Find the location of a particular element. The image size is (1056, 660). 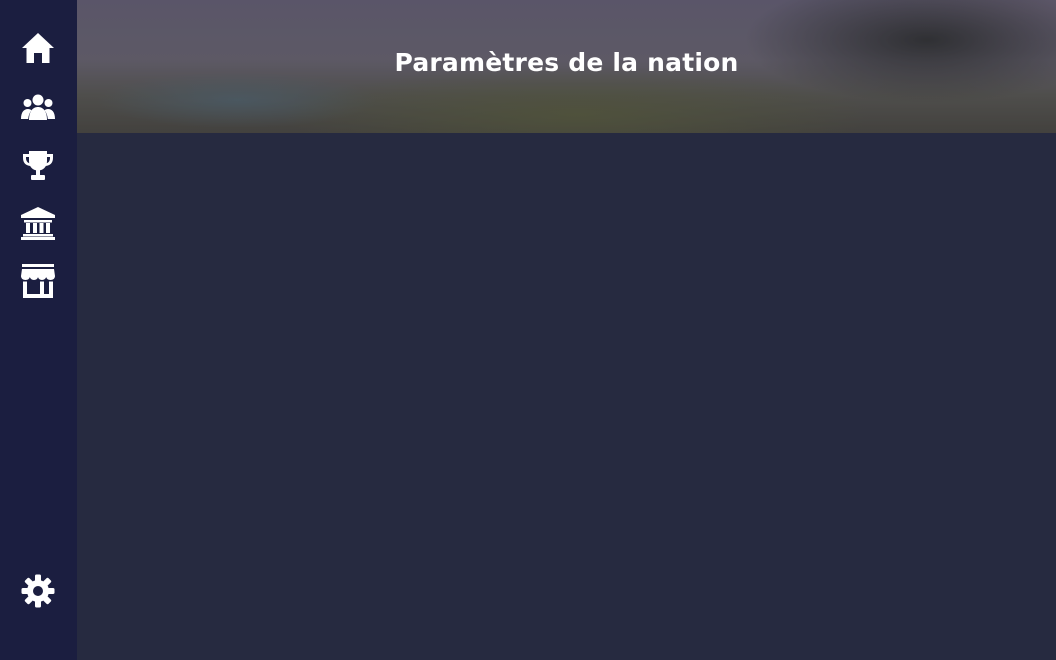

sidebar-item-rankings is located at coordinates (38, 165).